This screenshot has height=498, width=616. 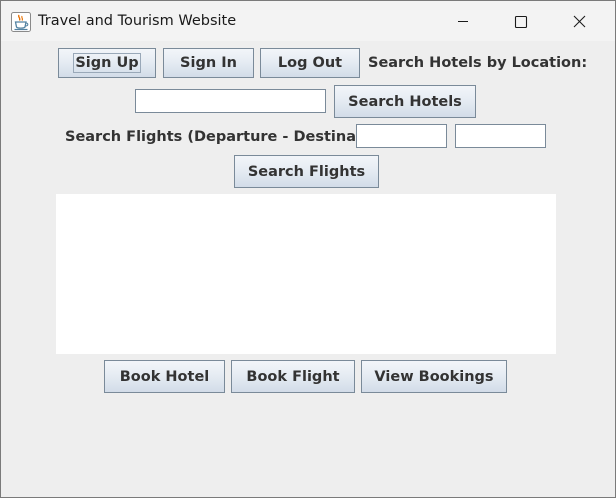 I want to click on search-flights-button: Search Flights, so click(x=306, y=171).